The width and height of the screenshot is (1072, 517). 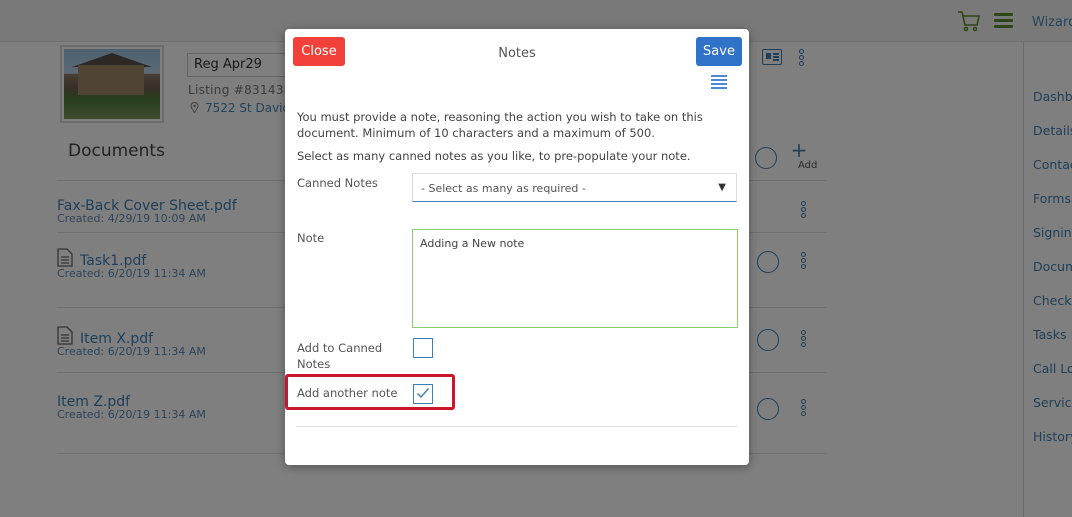 I want to click on add-another-note-checkbox, so click(x=423, y=394).